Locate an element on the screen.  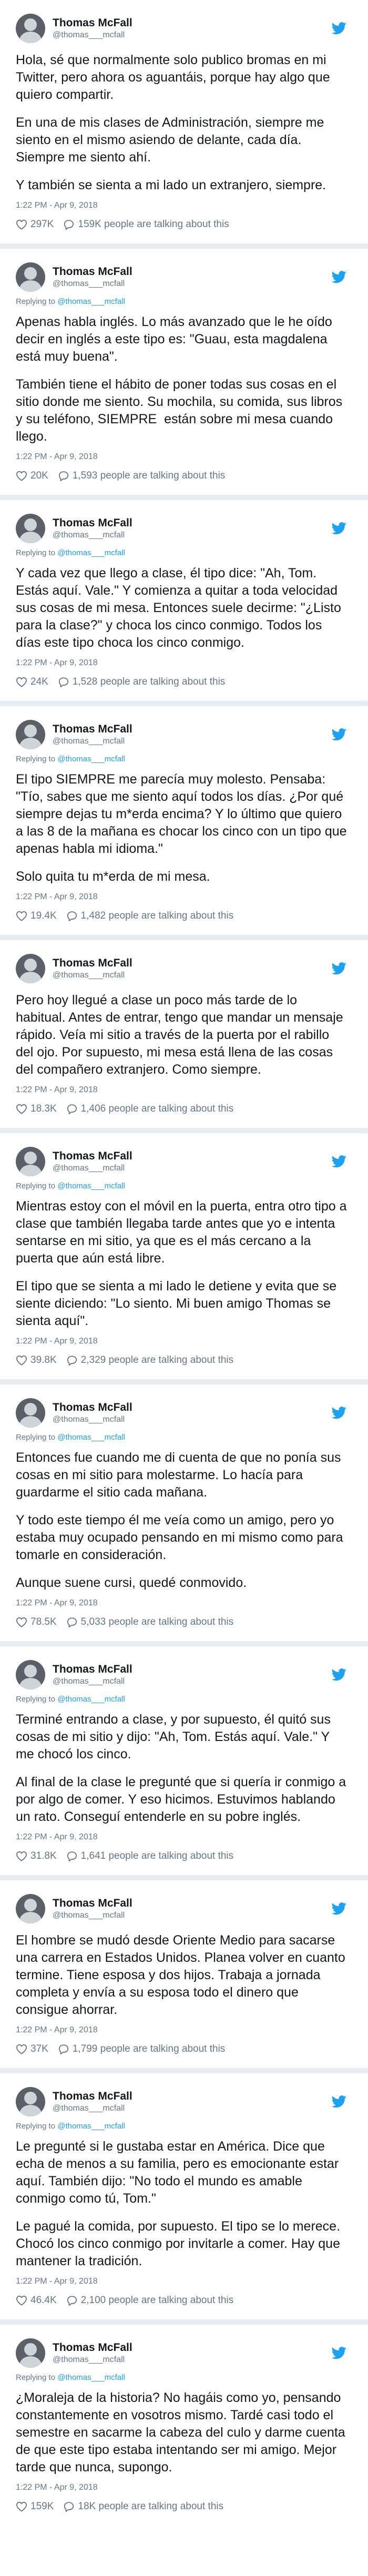
like-button: 46.4K is located at coordinates (36, 2300).